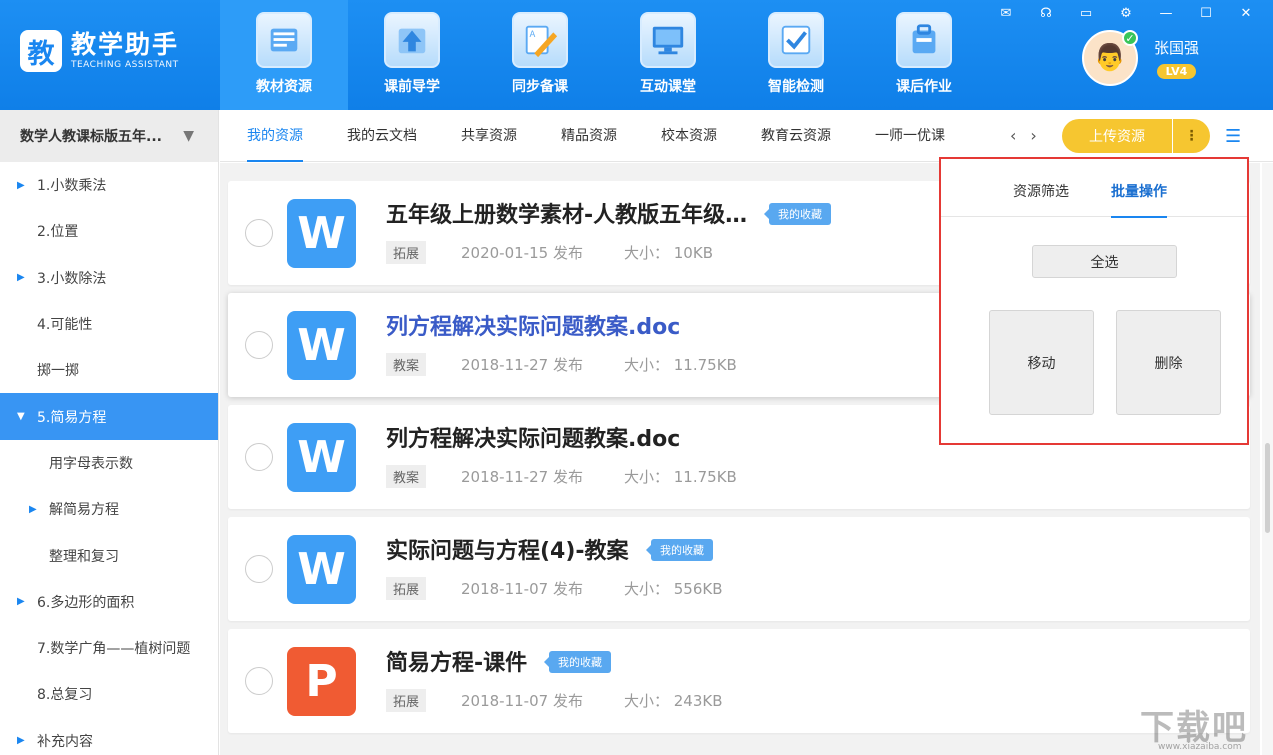  I want to click on minimize-icon: —, so click(1166, 13).